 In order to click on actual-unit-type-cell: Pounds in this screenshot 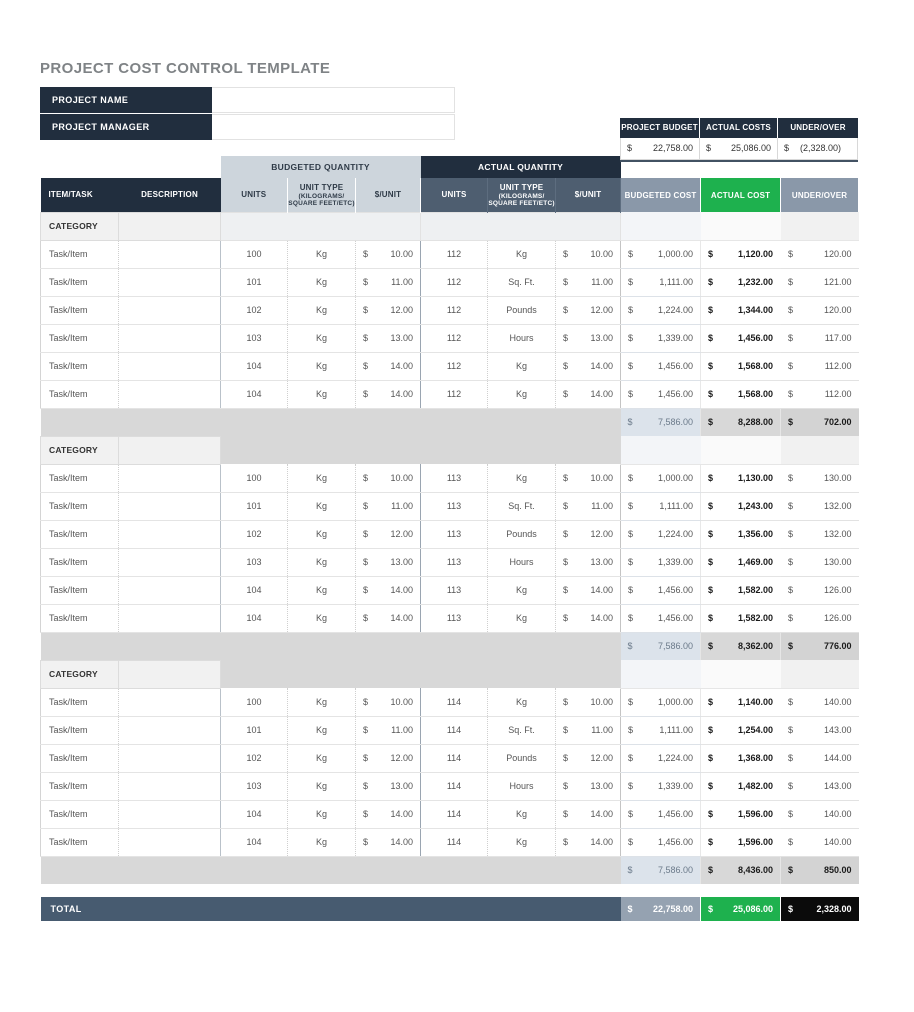, I will do `click(521, 534)`.